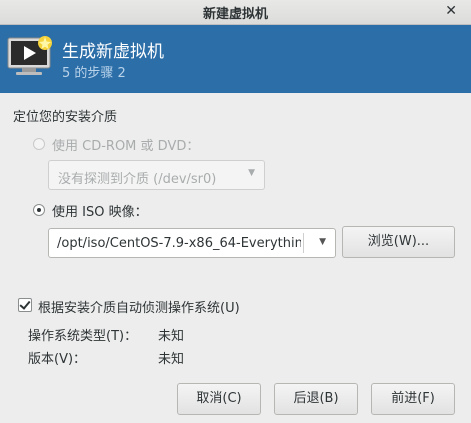 The image size is (471, 423). I want to click on auto-detect-os-label: 根据安装介质自动侦测操作系统(U), so click(139, 308).